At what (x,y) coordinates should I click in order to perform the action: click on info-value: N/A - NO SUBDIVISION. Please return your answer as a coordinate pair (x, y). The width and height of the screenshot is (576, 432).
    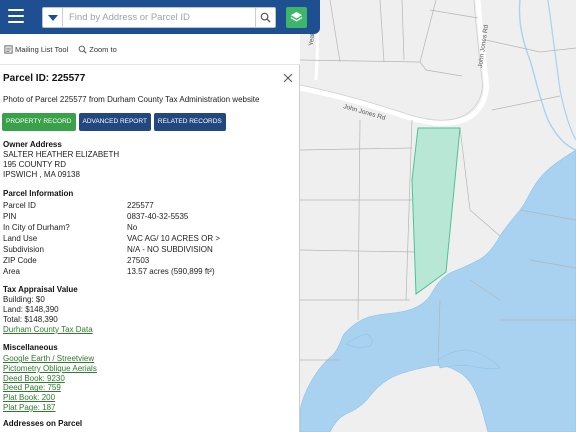
    Looking at the image, I should click on (170, 249).